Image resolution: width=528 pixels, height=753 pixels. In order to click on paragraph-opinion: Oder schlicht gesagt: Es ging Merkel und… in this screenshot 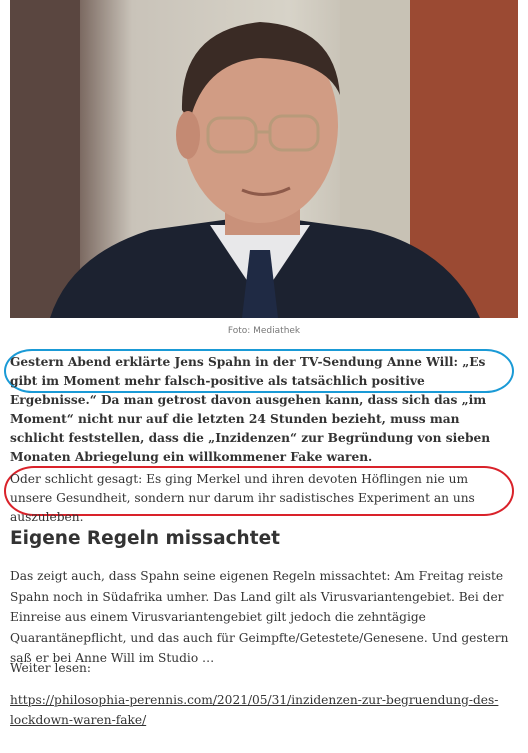, I will do `click(242, 498)`.